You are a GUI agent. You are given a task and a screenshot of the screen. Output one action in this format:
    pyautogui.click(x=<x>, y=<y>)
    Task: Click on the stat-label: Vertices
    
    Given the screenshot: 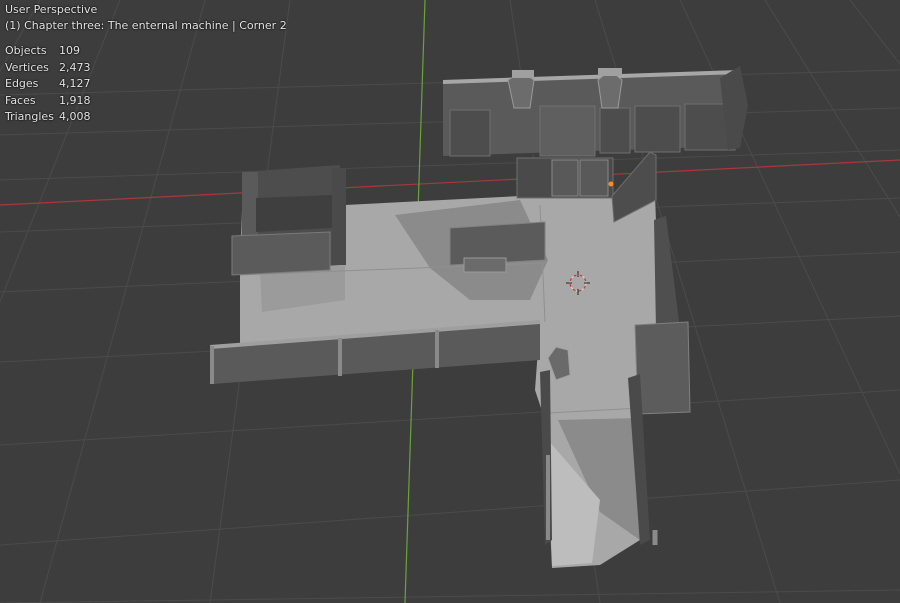 What is the action you would take?
    pyautogui.click(x=27, y=67)
    